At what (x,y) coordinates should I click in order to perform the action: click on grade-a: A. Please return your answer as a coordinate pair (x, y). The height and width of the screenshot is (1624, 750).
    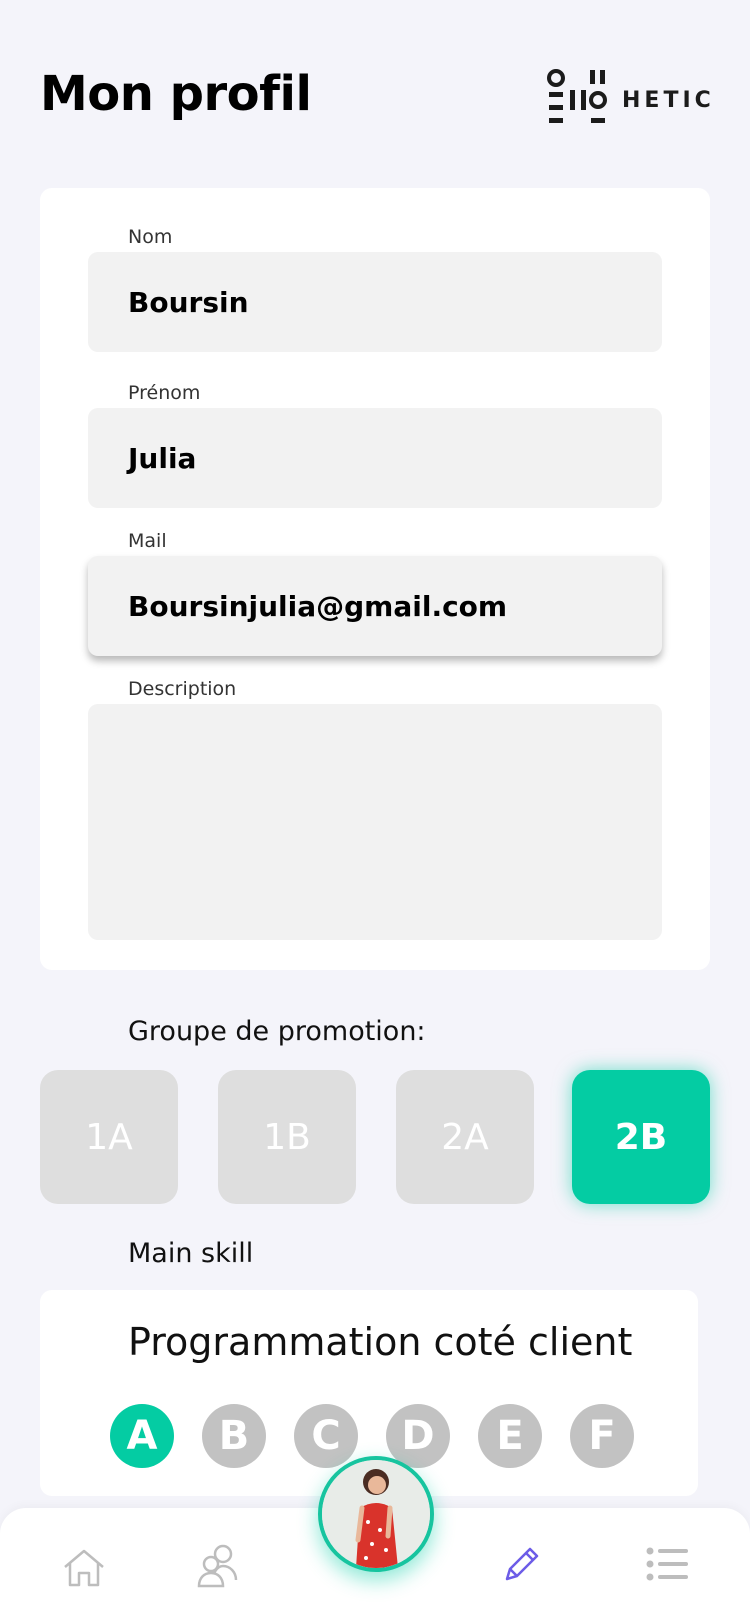
    Looking at the image, I should click on (142, 1436).